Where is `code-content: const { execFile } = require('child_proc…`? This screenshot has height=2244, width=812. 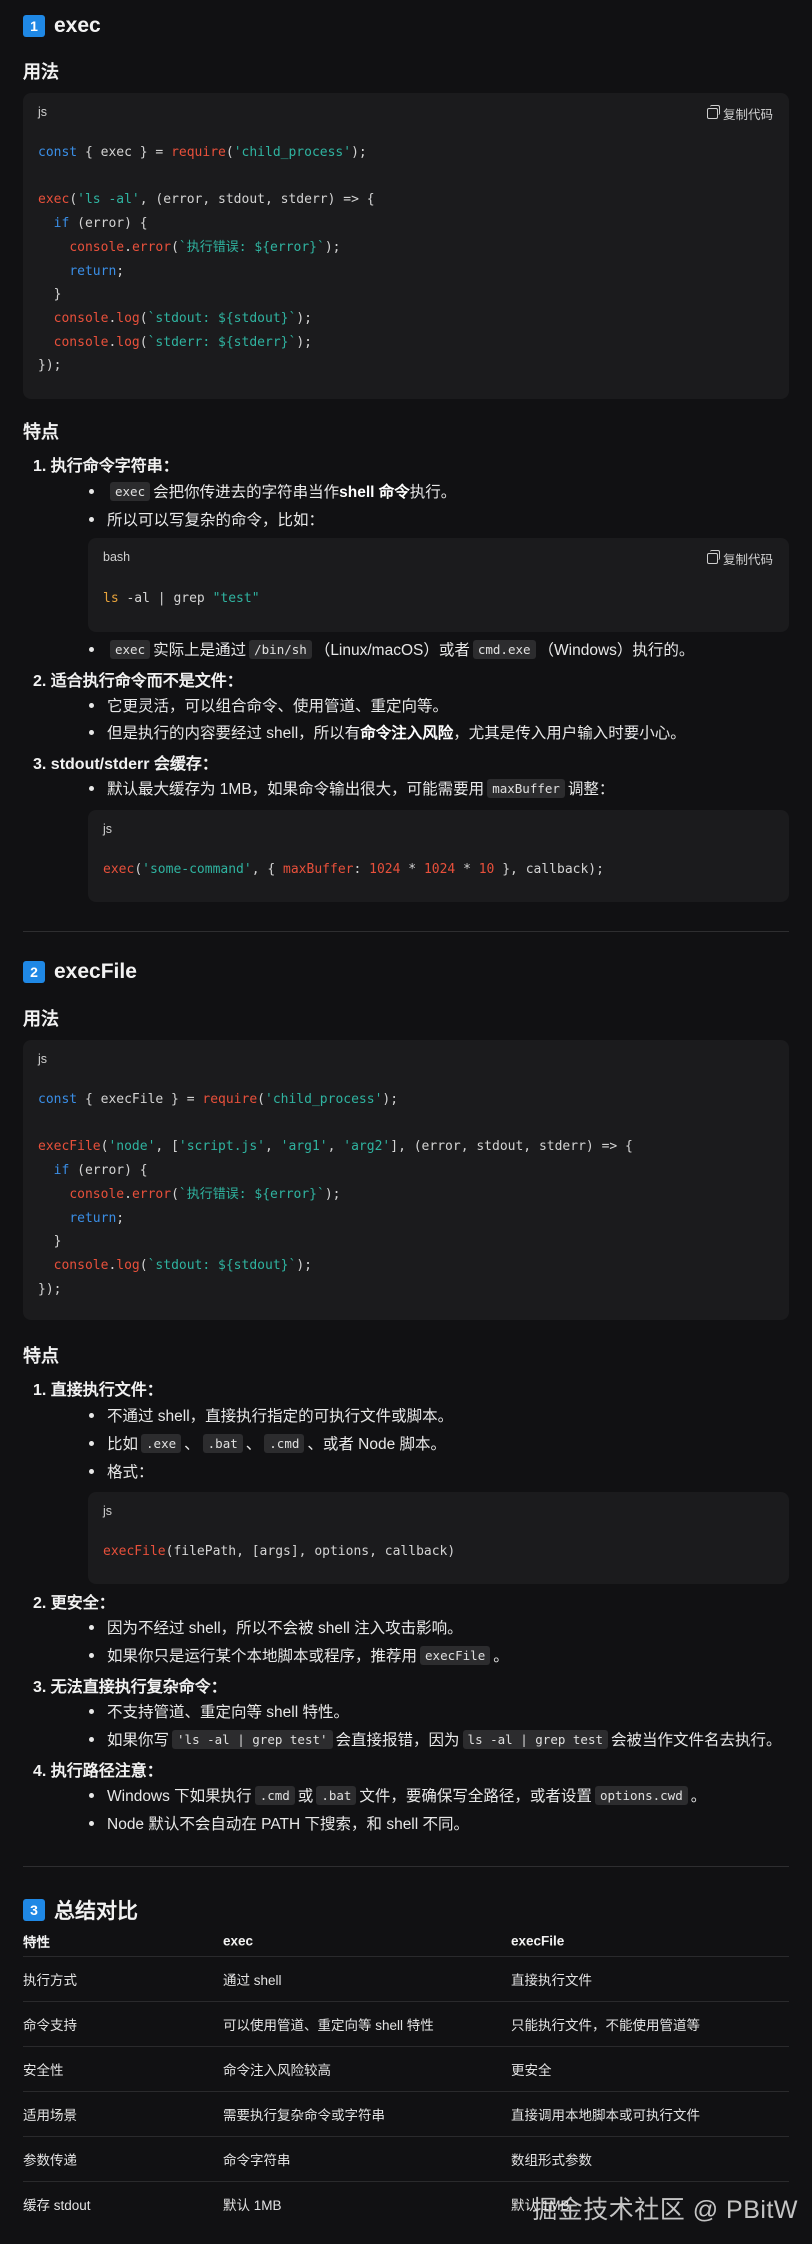 code-content: const { execFile } = require('child_proc… is located at coordinates (335, 1194).